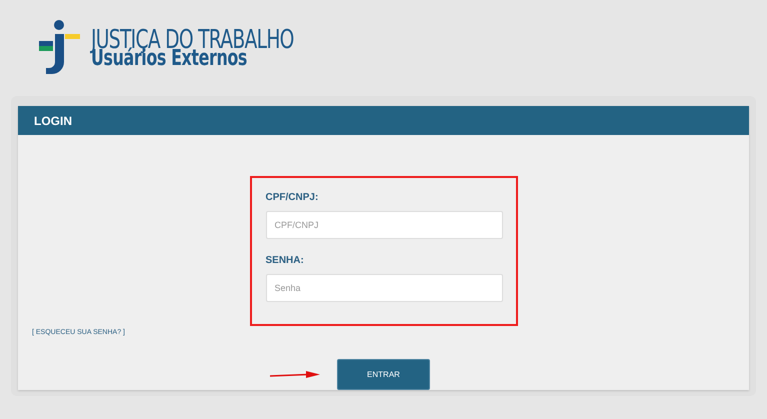  What do you see at coordinates (383, 374) in the screenshot?
I see `submit-button: ENTRAR` at bounding box center [383, 374].